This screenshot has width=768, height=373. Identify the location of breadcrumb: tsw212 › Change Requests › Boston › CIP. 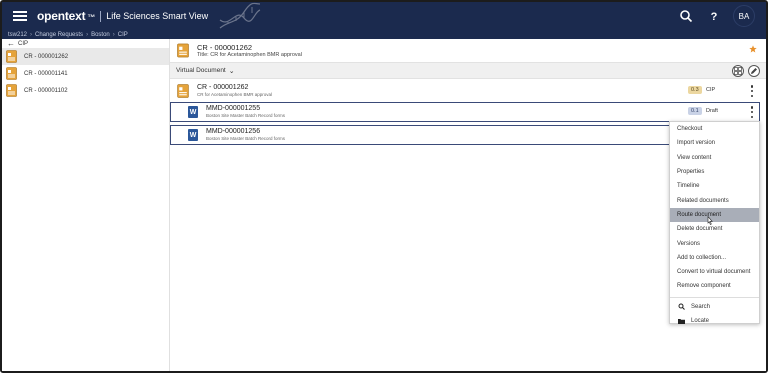
(384, 34).